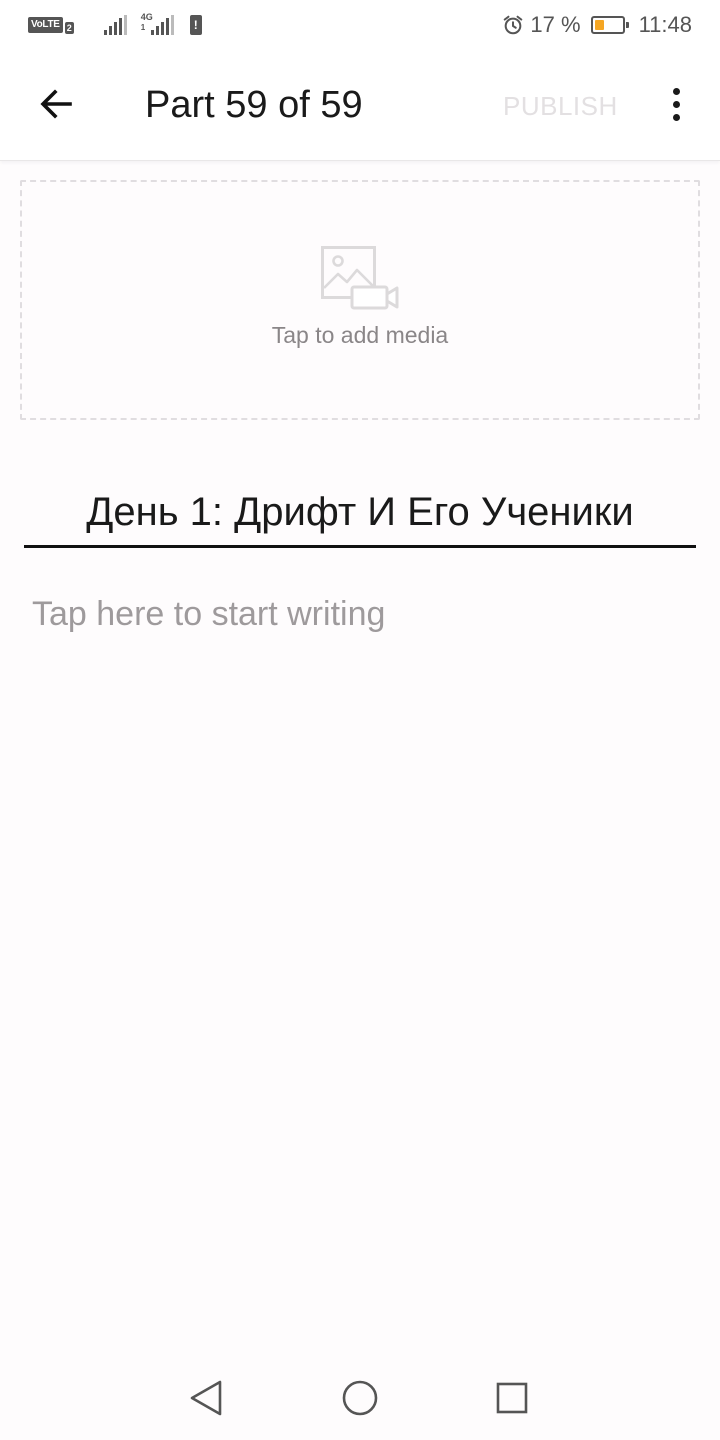 This screenshot has width=720, height=1440. I want to click on network-type-label: 4G, so click(146, 17).